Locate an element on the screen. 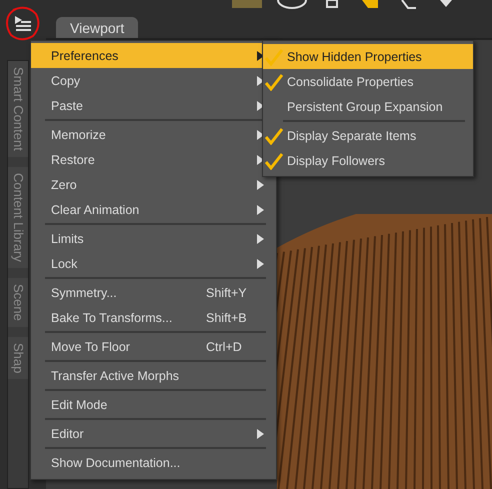  menu-item: Show Hidden Properties is located at coordinates (368, 56).